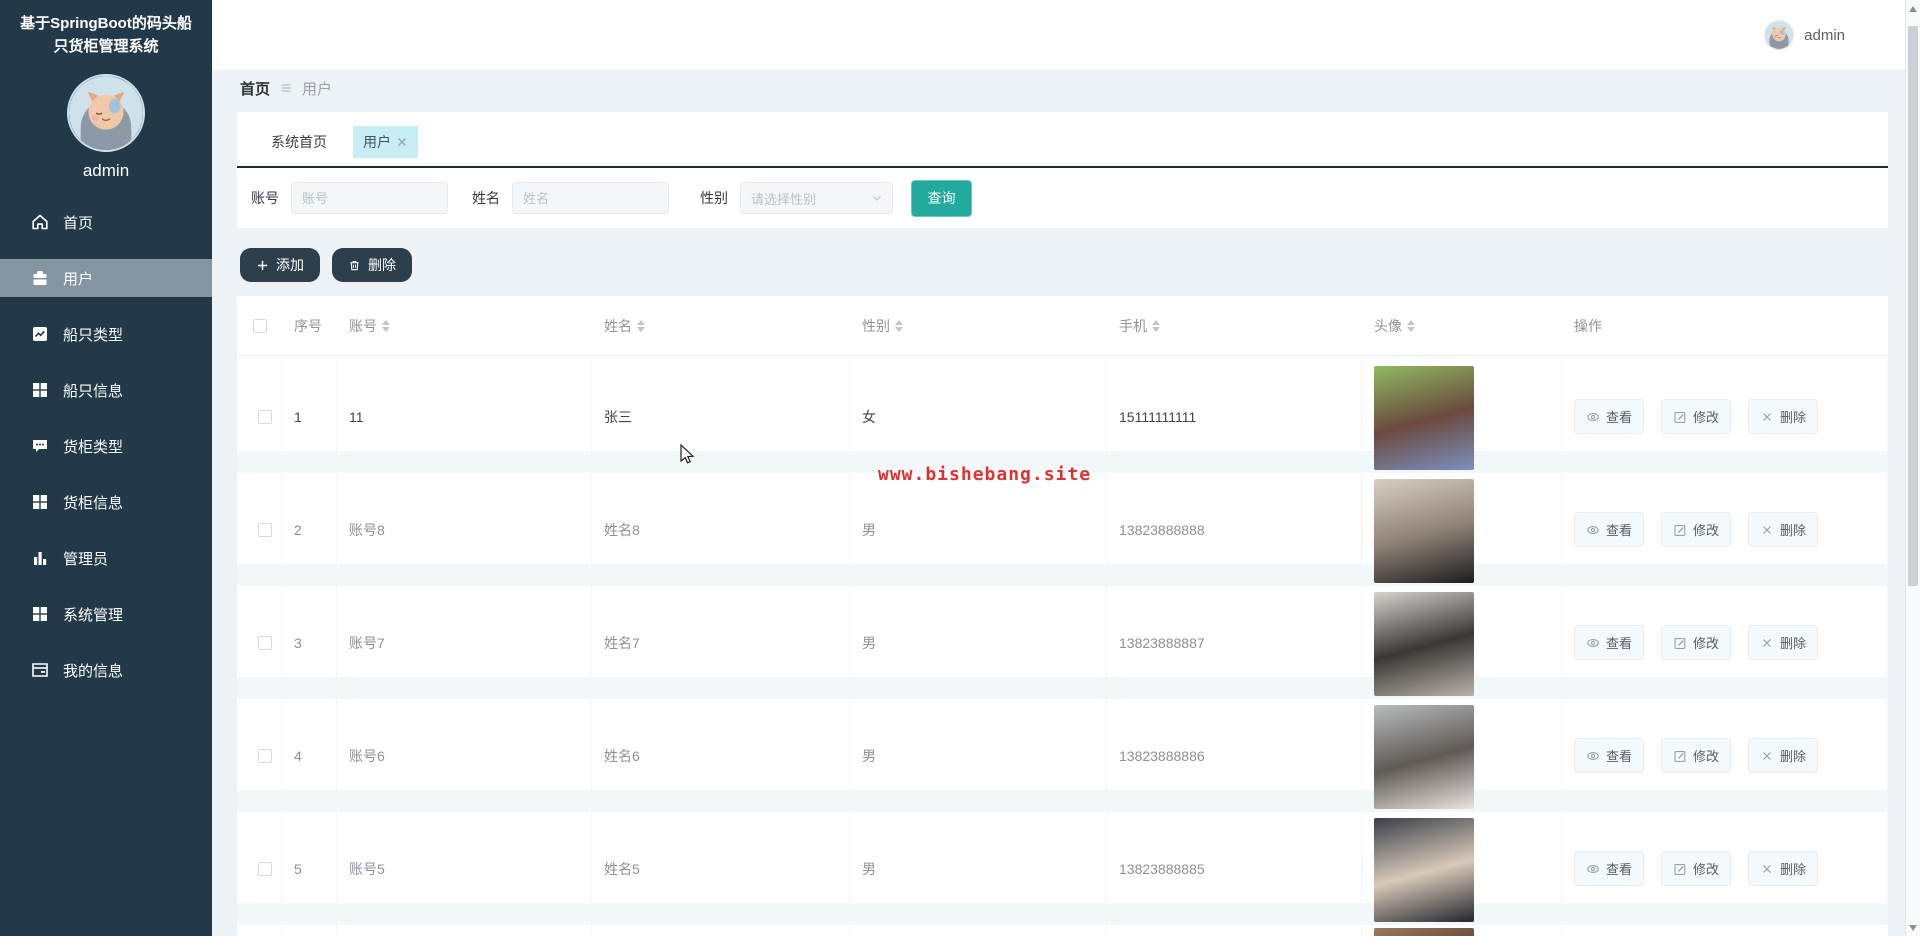 Image resolution: width=1920 pixels, height=936 pixels. Describe the element at coordinates (86, 559) in the screenshot. I see `sidebar-item-label: 管理员` at that location.